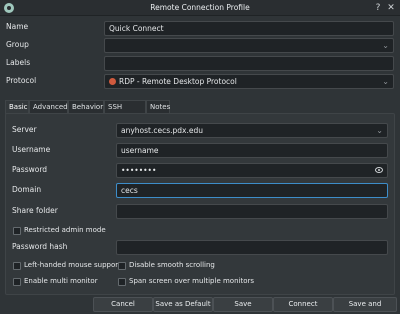 The image size is (400, 314). Describe the element at coordinates (249, 45) in the screenshot. I see `group-combobox: ⌄` at that location.